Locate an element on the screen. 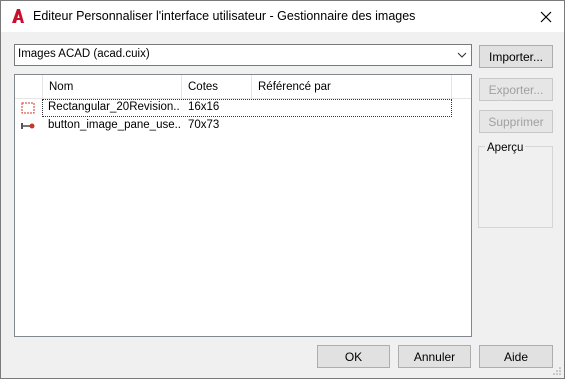 The width and height of the screenshot is (565, 379). image-source-value: Images ACAD (acad.cuix) is located at coordinates (84, 54).